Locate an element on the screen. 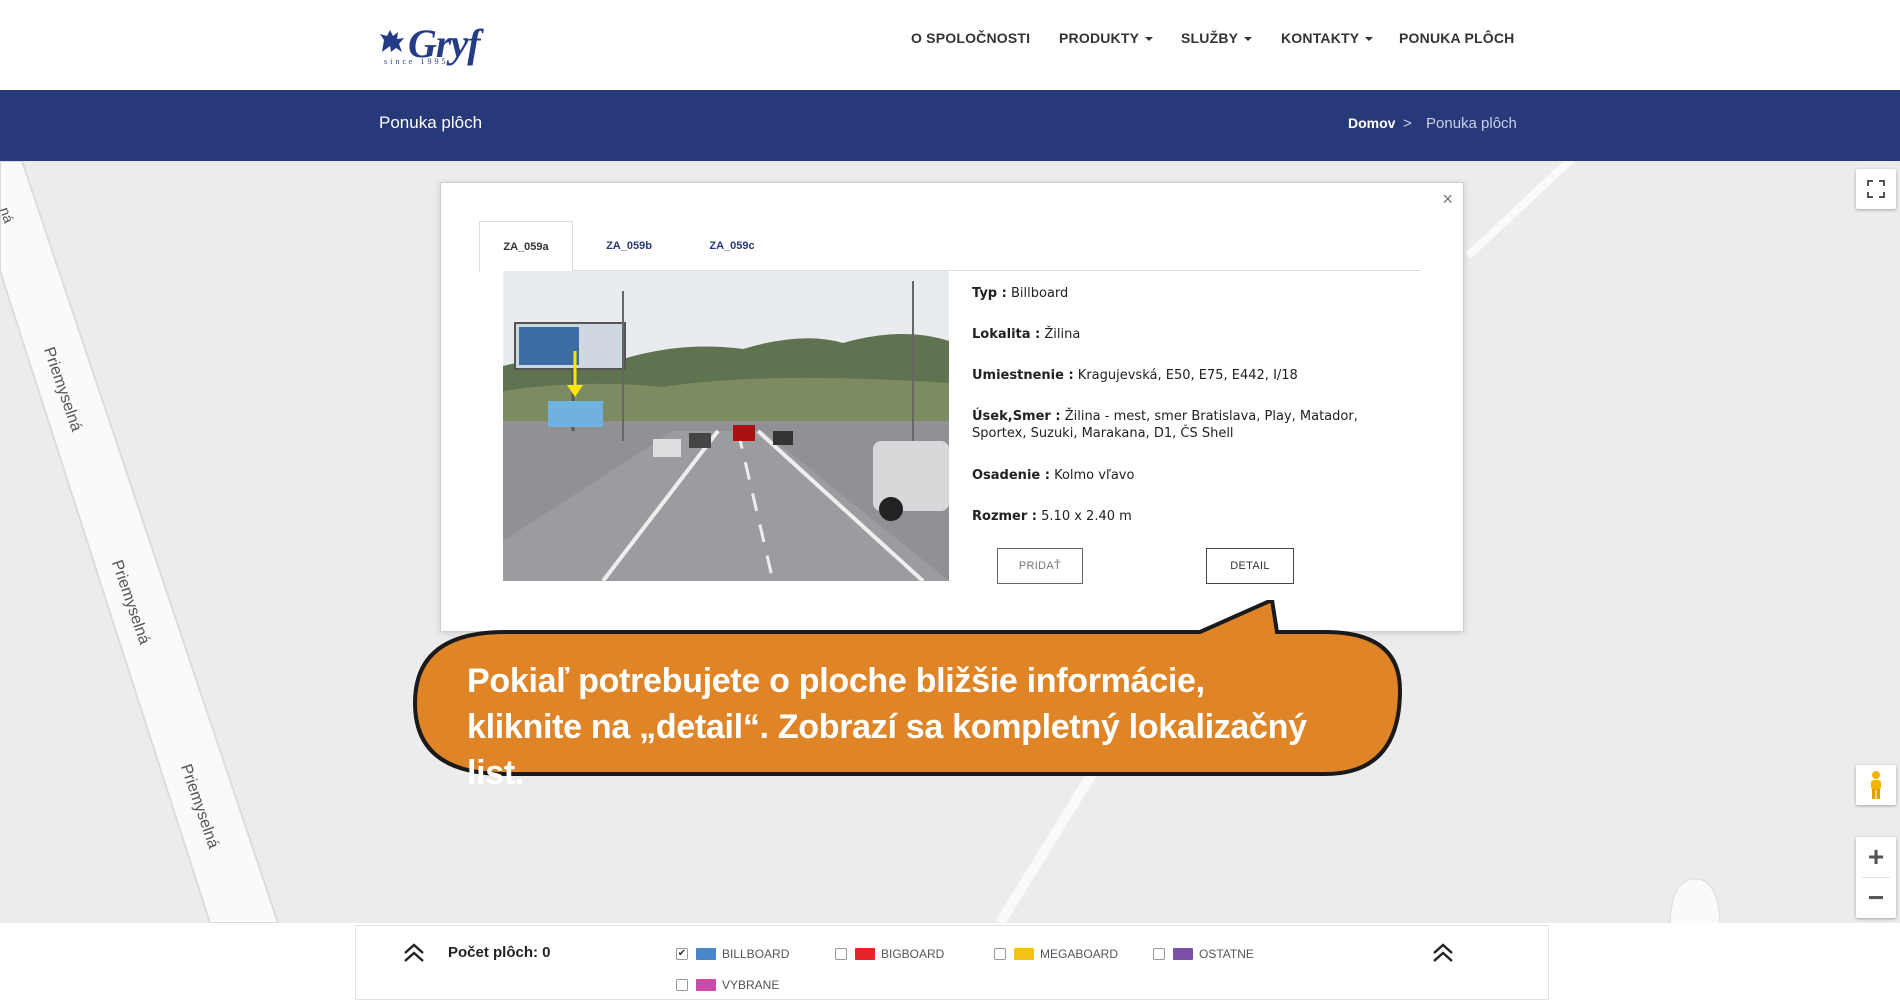 Image resolution: width=1900 pixels, height=1000 pixels. swatch-megaboard is located at coordinates (1024, 954).